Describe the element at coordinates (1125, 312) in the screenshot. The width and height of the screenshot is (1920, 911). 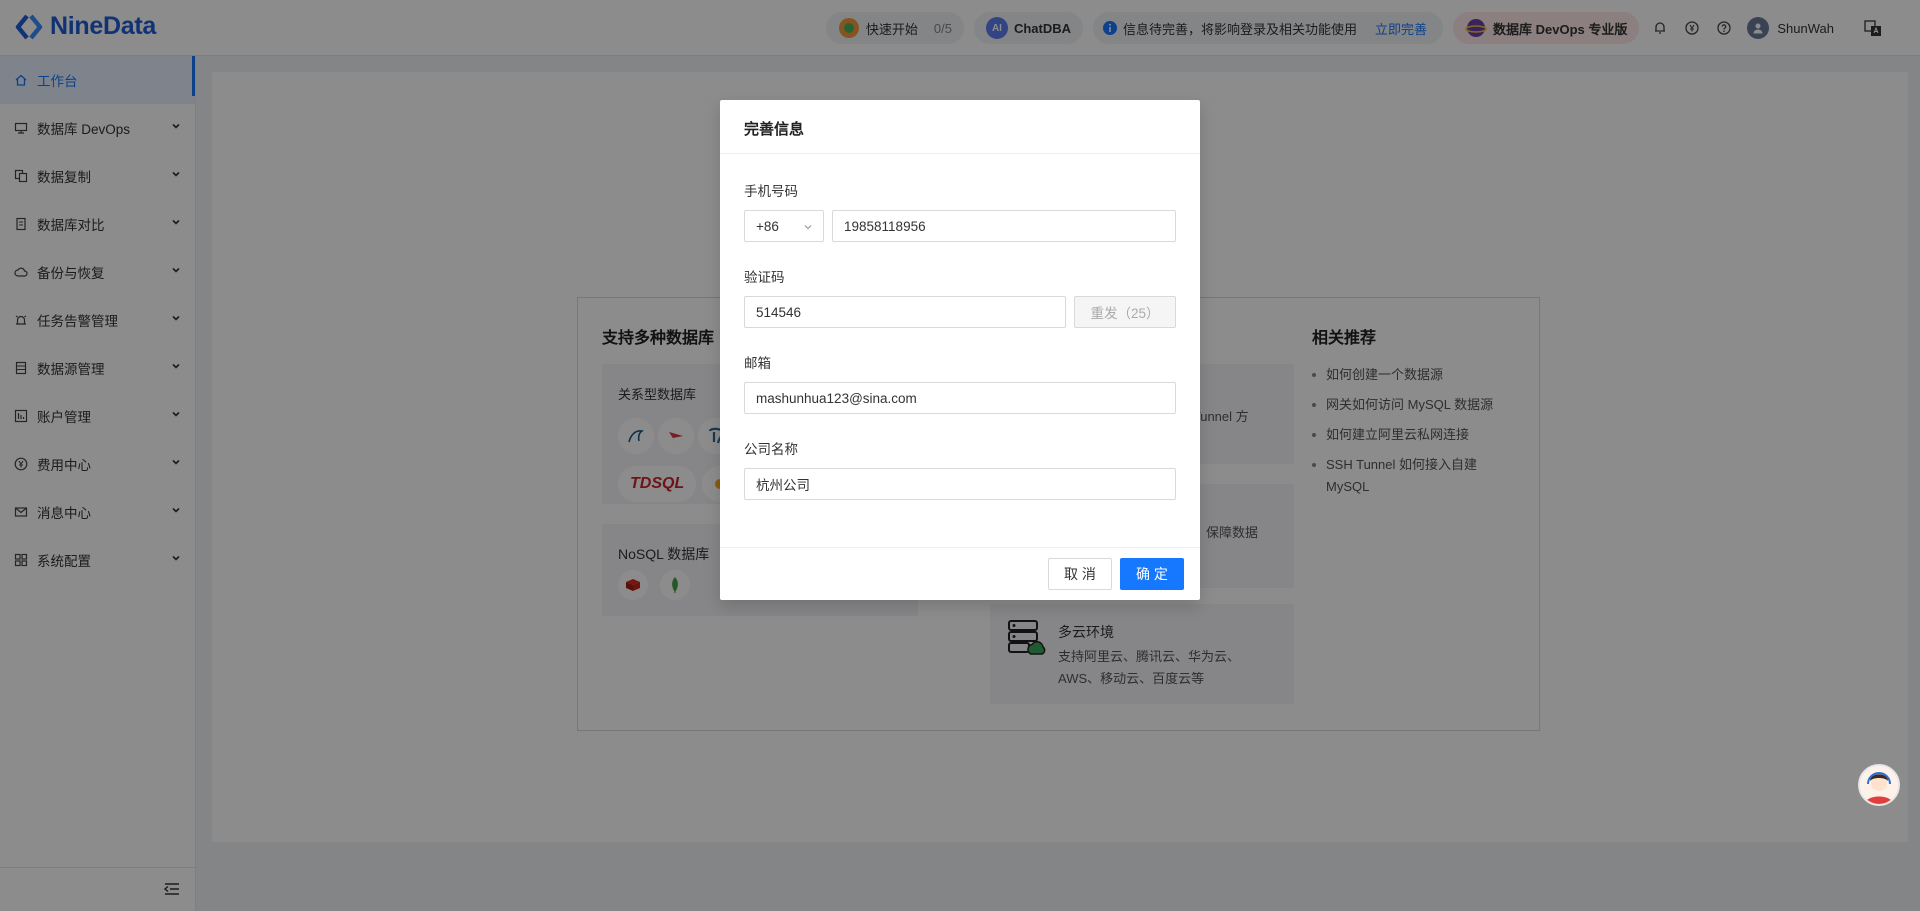
I see `resend-code-button: 重发（25）` at that location.